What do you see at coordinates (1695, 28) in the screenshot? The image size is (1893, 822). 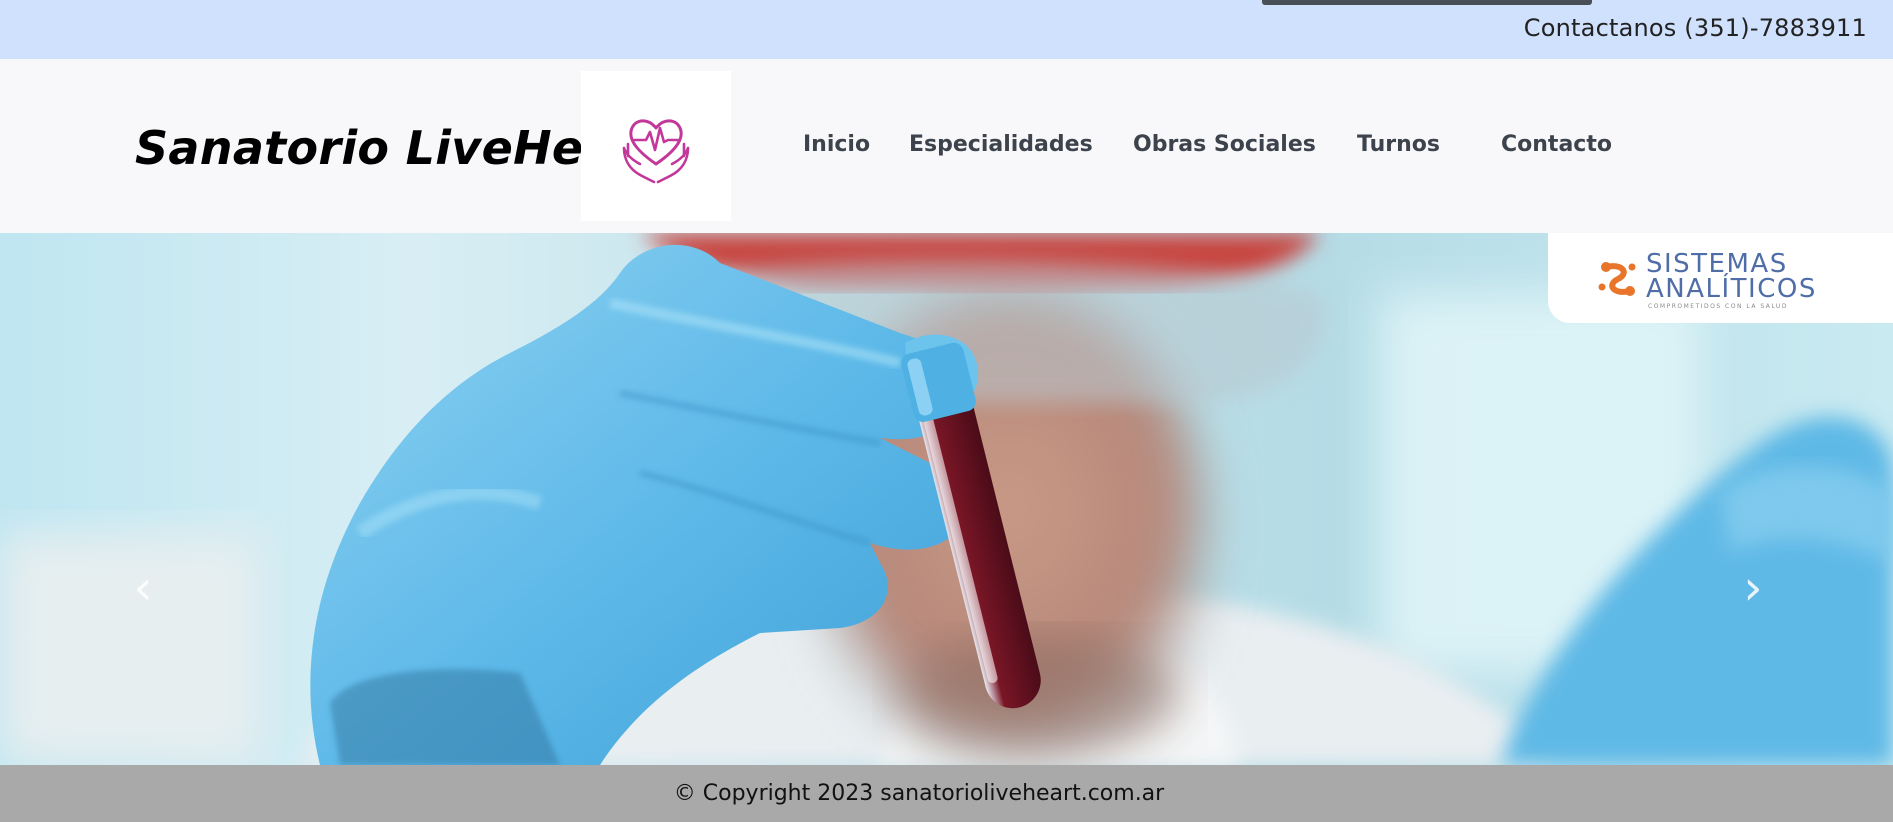 I see `contact-phone-text: Contactanos (351)-7883911` at bounding box center [1695, 28].